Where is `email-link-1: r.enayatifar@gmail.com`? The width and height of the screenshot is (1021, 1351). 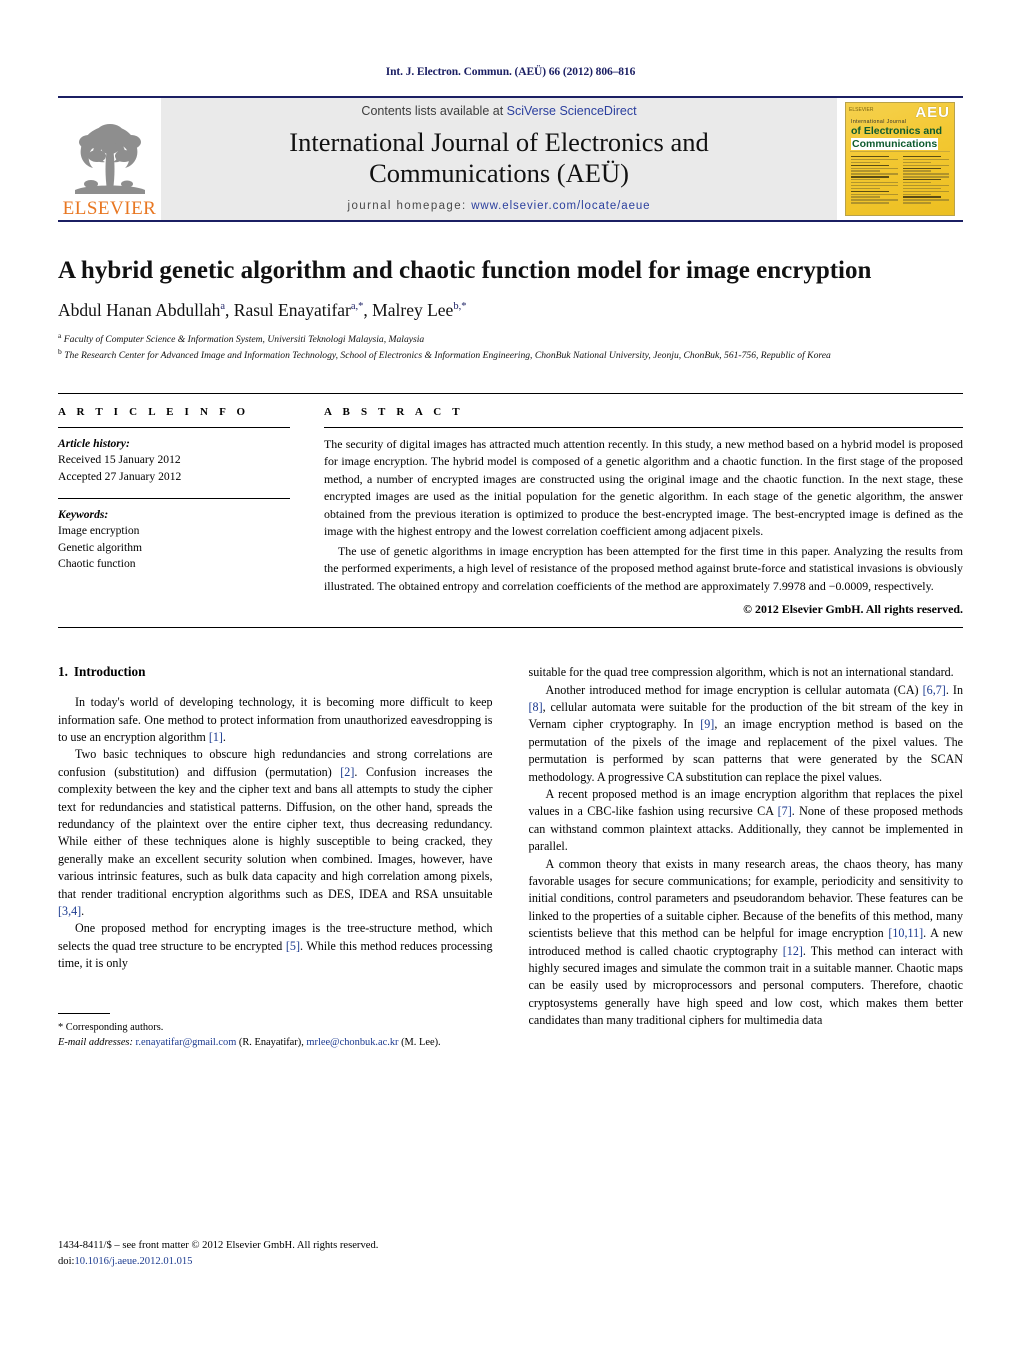 email-link-1: r.enayatifar@gmail.com is located at coordinates (186, 1042).